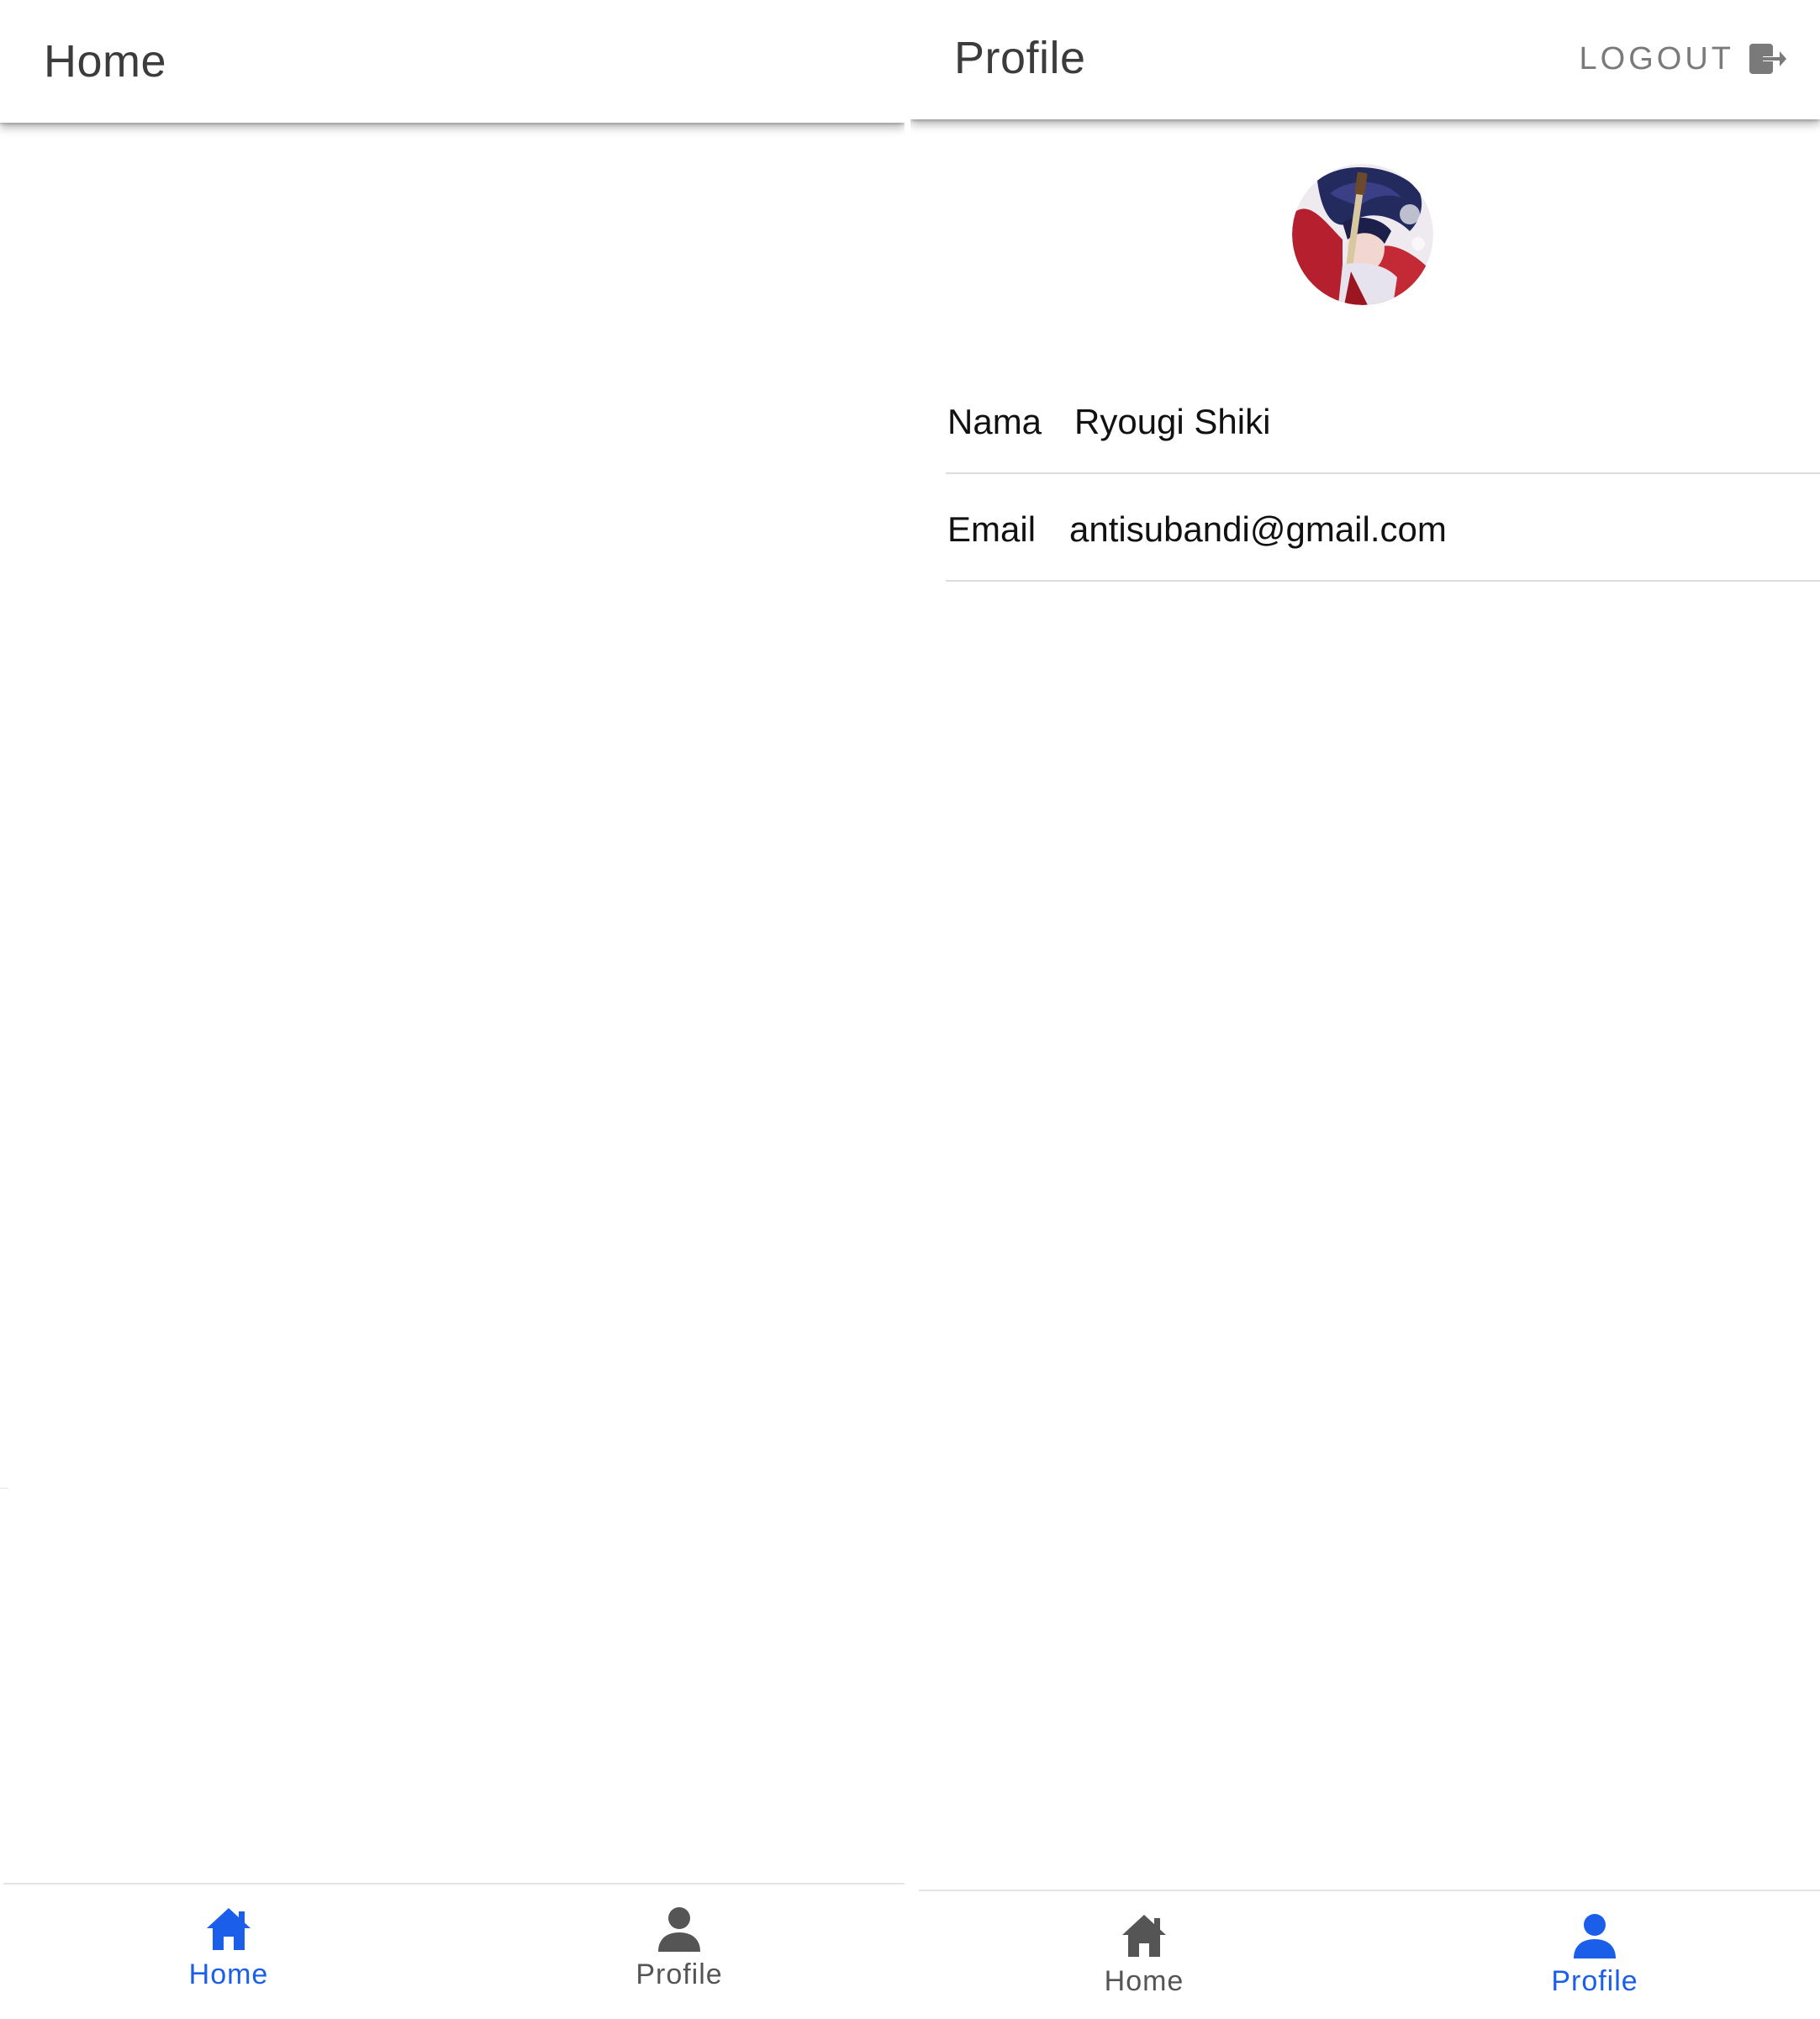 This screenshot has height=2019, width=1820. I want to click on logout-icon, so click(1768, 59).